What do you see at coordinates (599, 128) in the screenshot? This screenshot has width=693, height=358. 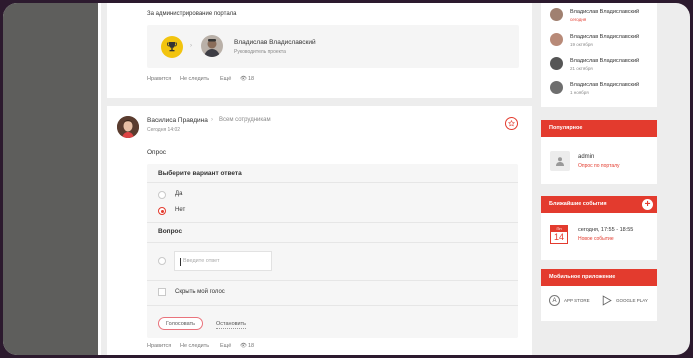 I see `popular-header: Популярное` at bounding box center [599, 128].